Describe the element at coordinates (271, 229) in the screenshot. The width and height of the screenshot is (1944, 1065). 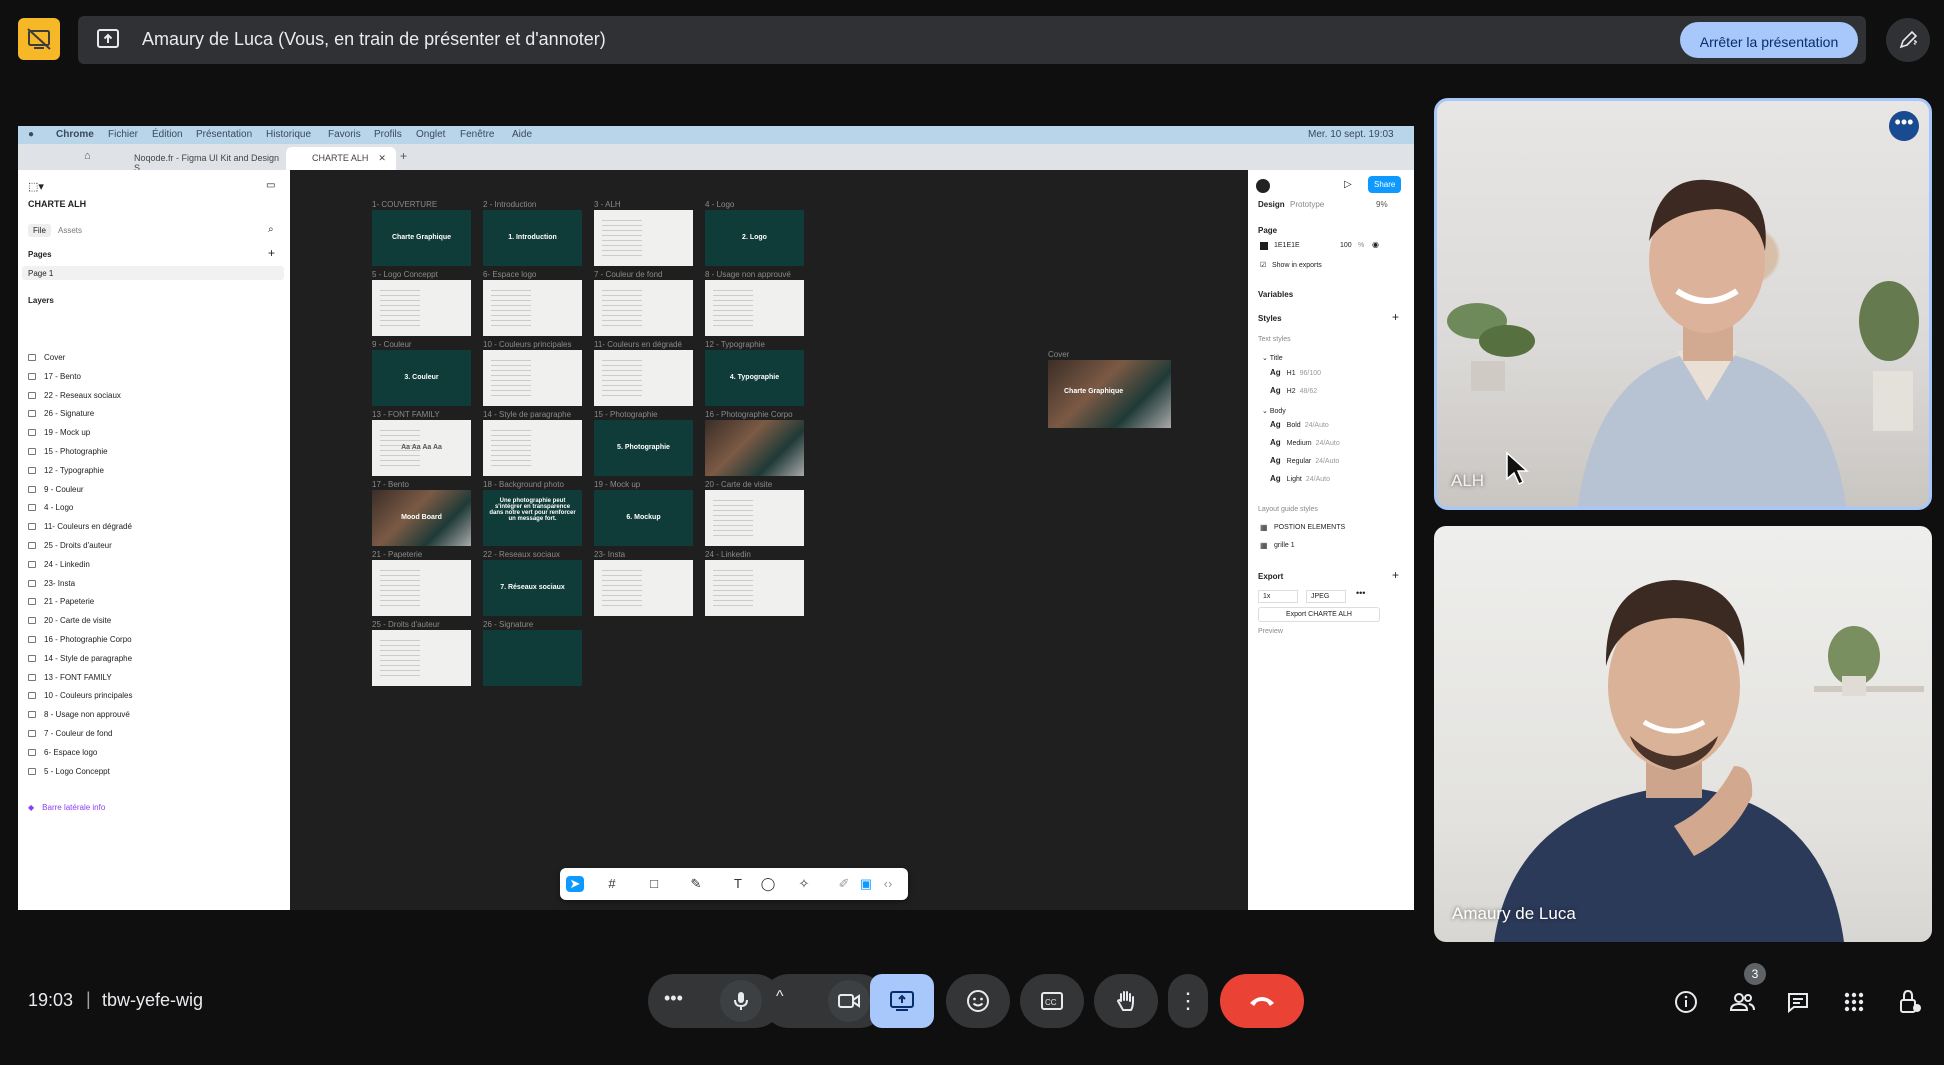
I see `search-icon: ⌕` at that location.